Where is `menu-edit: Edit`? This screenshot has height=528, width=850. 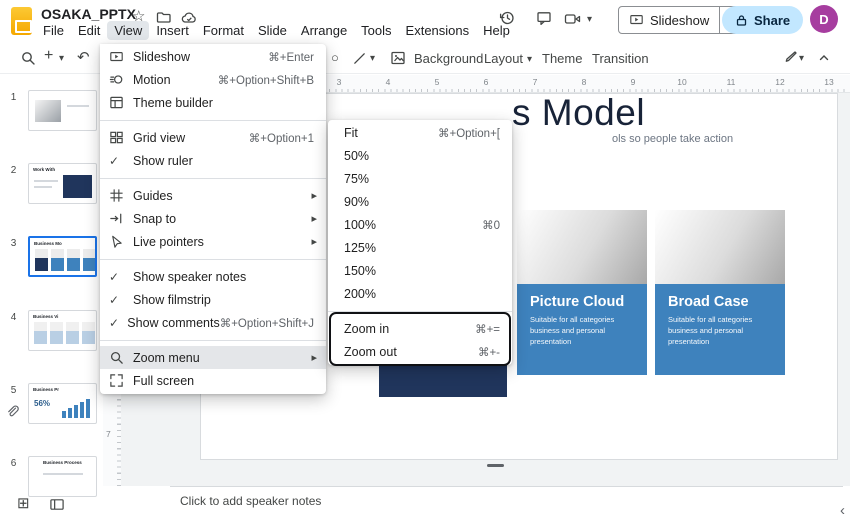
menu-edit: Edit is located at coordinates (89, 30).